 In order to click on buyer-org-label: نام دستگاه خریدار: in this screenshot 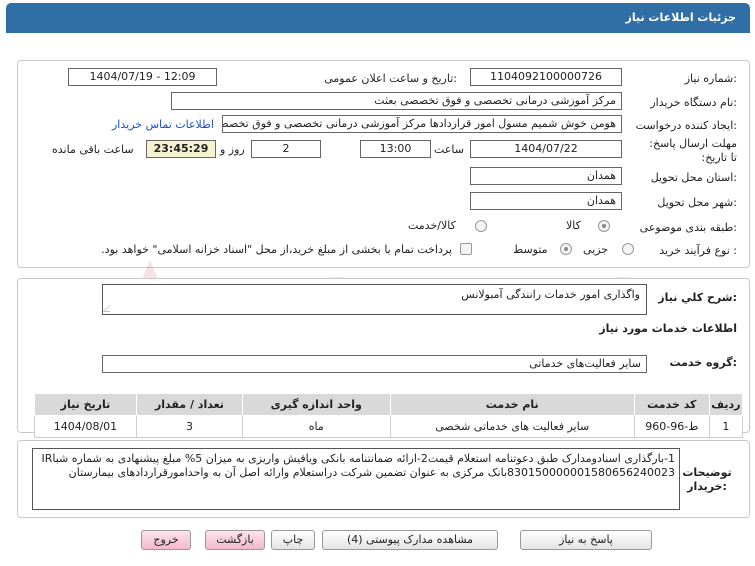, I will do `click(693, 102)`.